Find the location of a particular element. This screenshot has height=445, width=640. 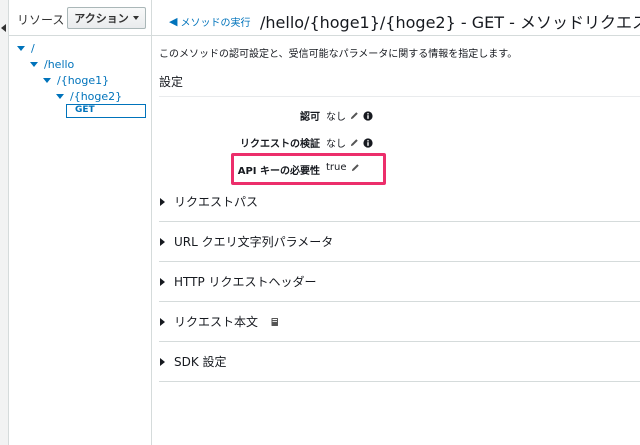

page-description: このメソッドの認可設定と、受信可能なパラメータに関する情報を指定します。 is located at coordinates (338, 54).